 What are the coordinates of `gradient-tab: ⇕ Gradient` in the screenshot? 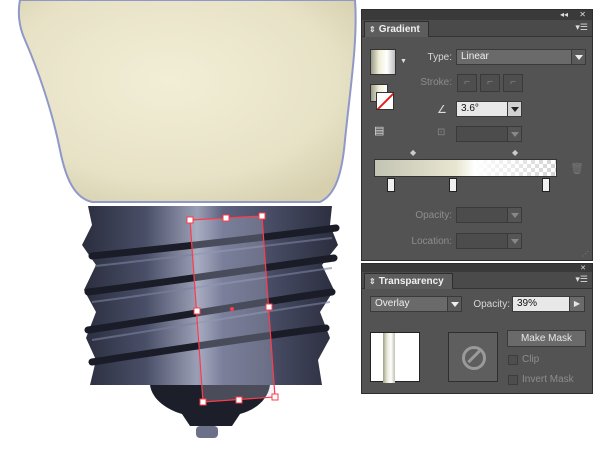 It's located at (396, 29).